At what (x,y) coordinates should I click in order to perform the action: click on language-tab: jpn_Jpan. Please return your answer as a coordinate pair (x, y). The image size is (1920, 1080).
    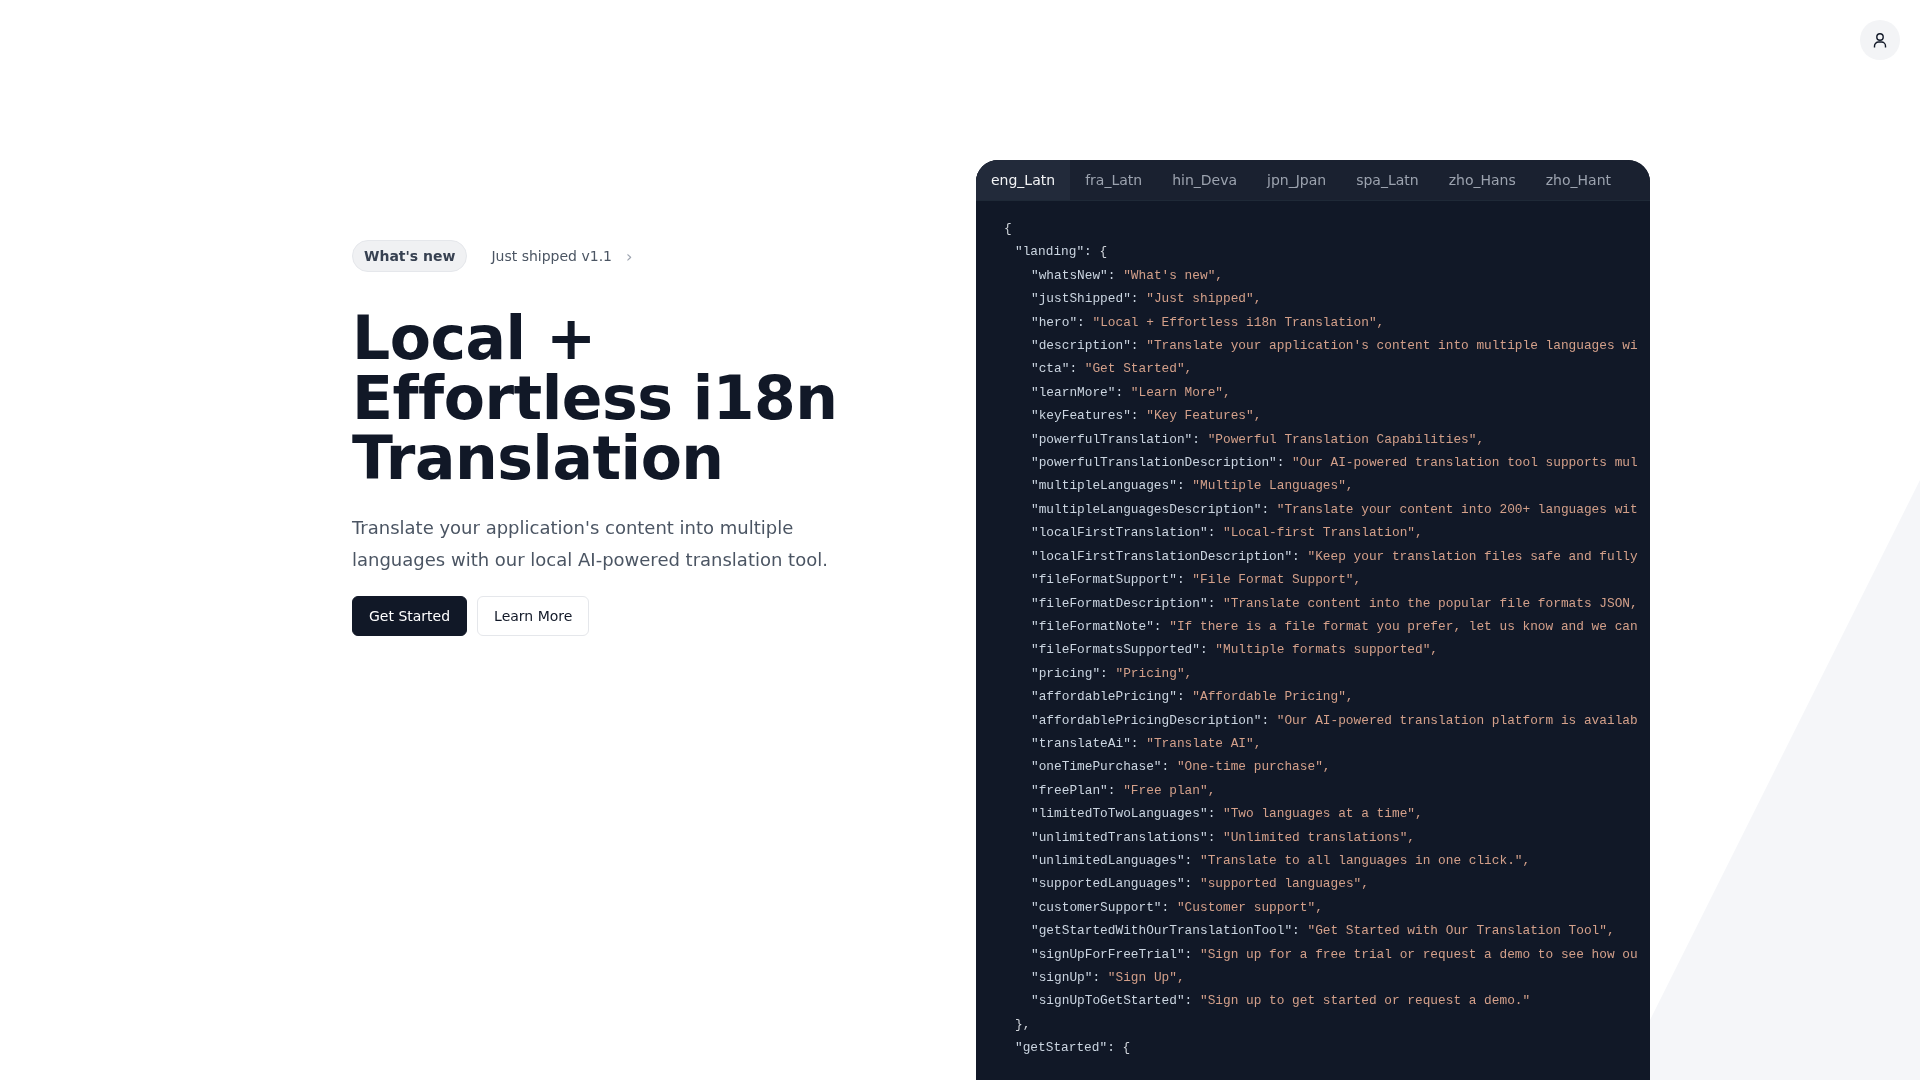
    Looking at the image, I should click on (1297, 180).